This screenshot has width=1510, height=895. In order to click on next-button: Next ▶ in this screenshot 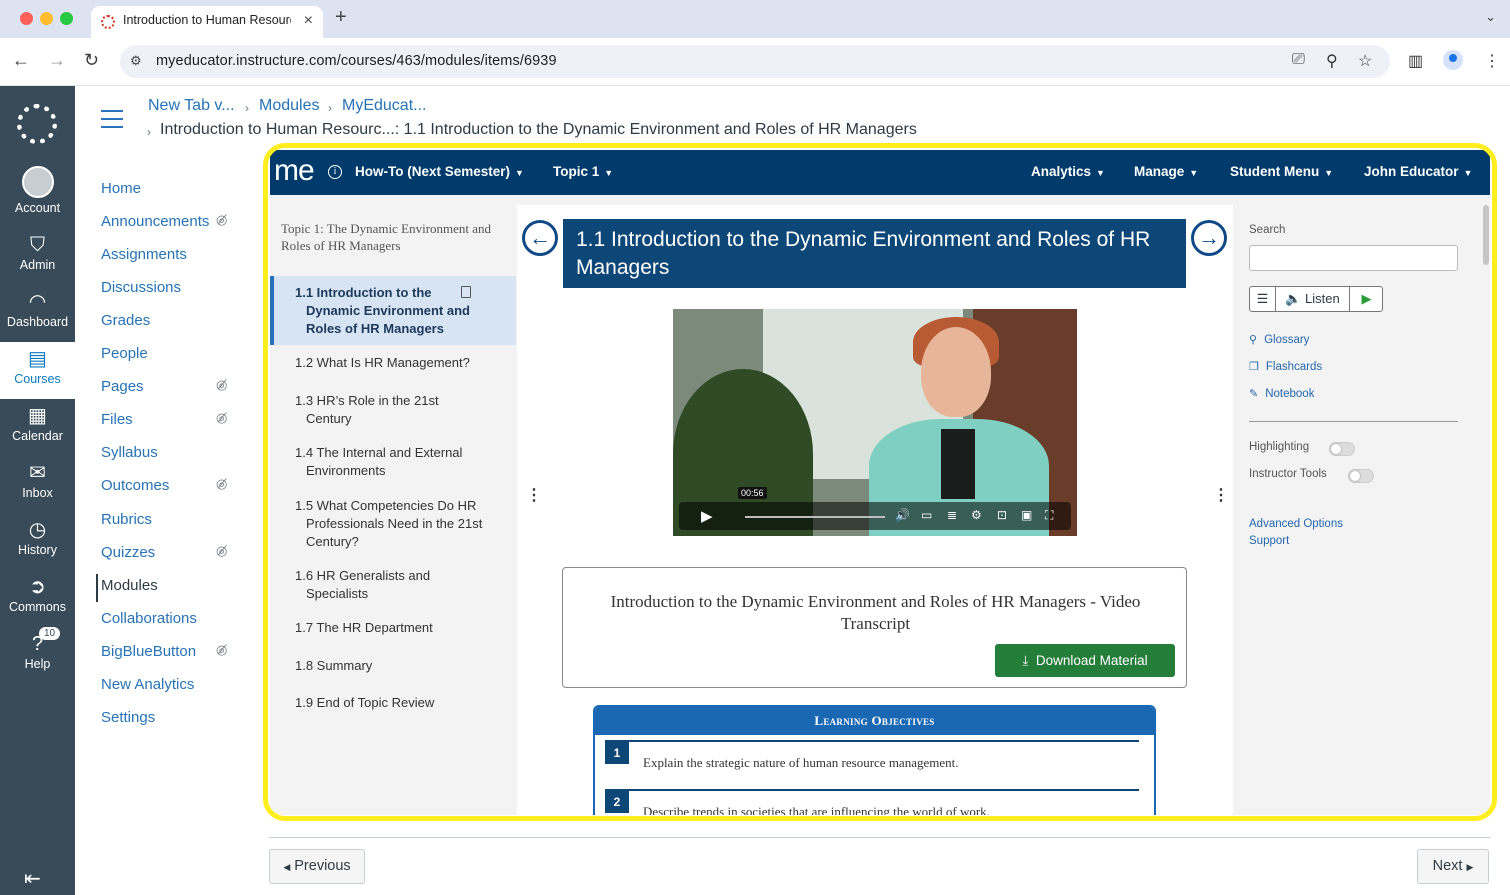, I will do `click(1453, 866)`.